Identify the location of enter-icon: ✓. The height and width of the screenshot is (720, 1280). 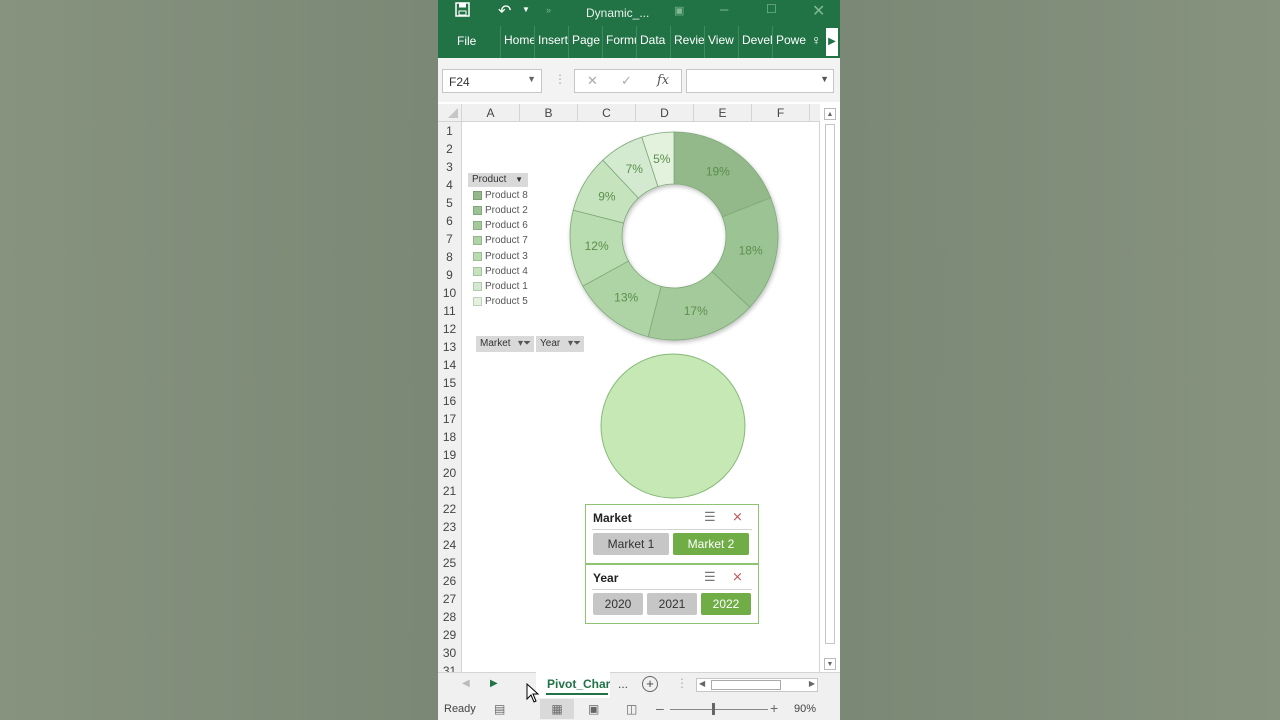
(626, 81).